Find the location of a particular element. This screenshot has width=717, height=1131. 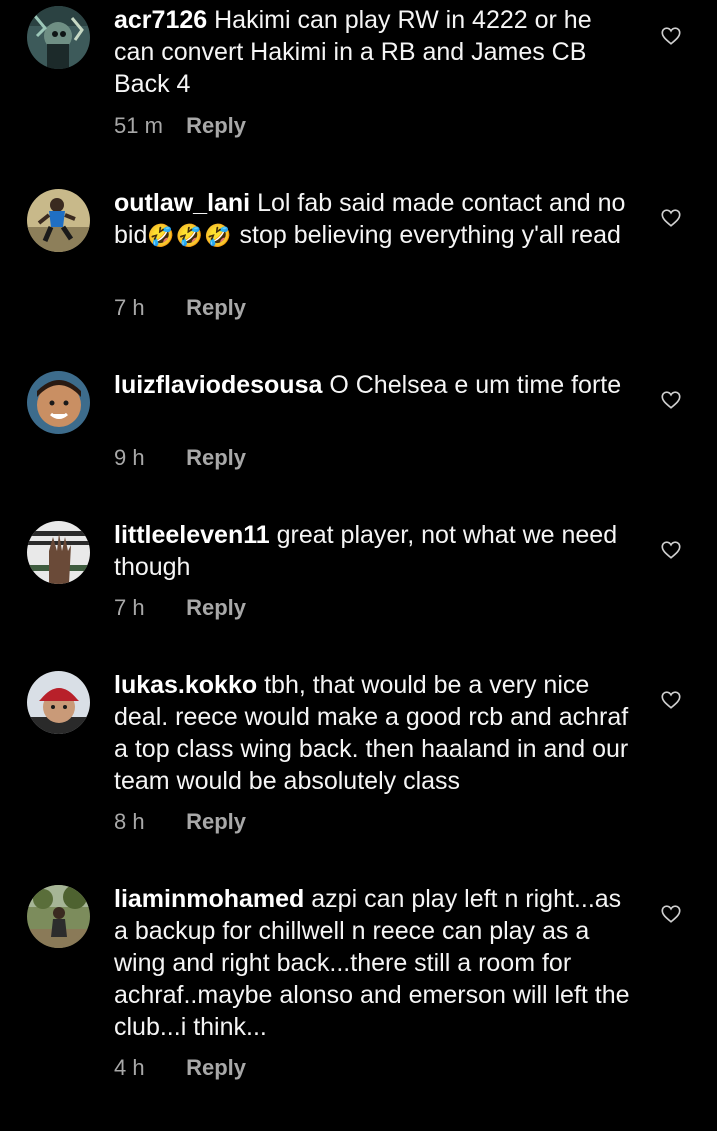

avatar-outdoor-icon is located at coordinates (58, 916).